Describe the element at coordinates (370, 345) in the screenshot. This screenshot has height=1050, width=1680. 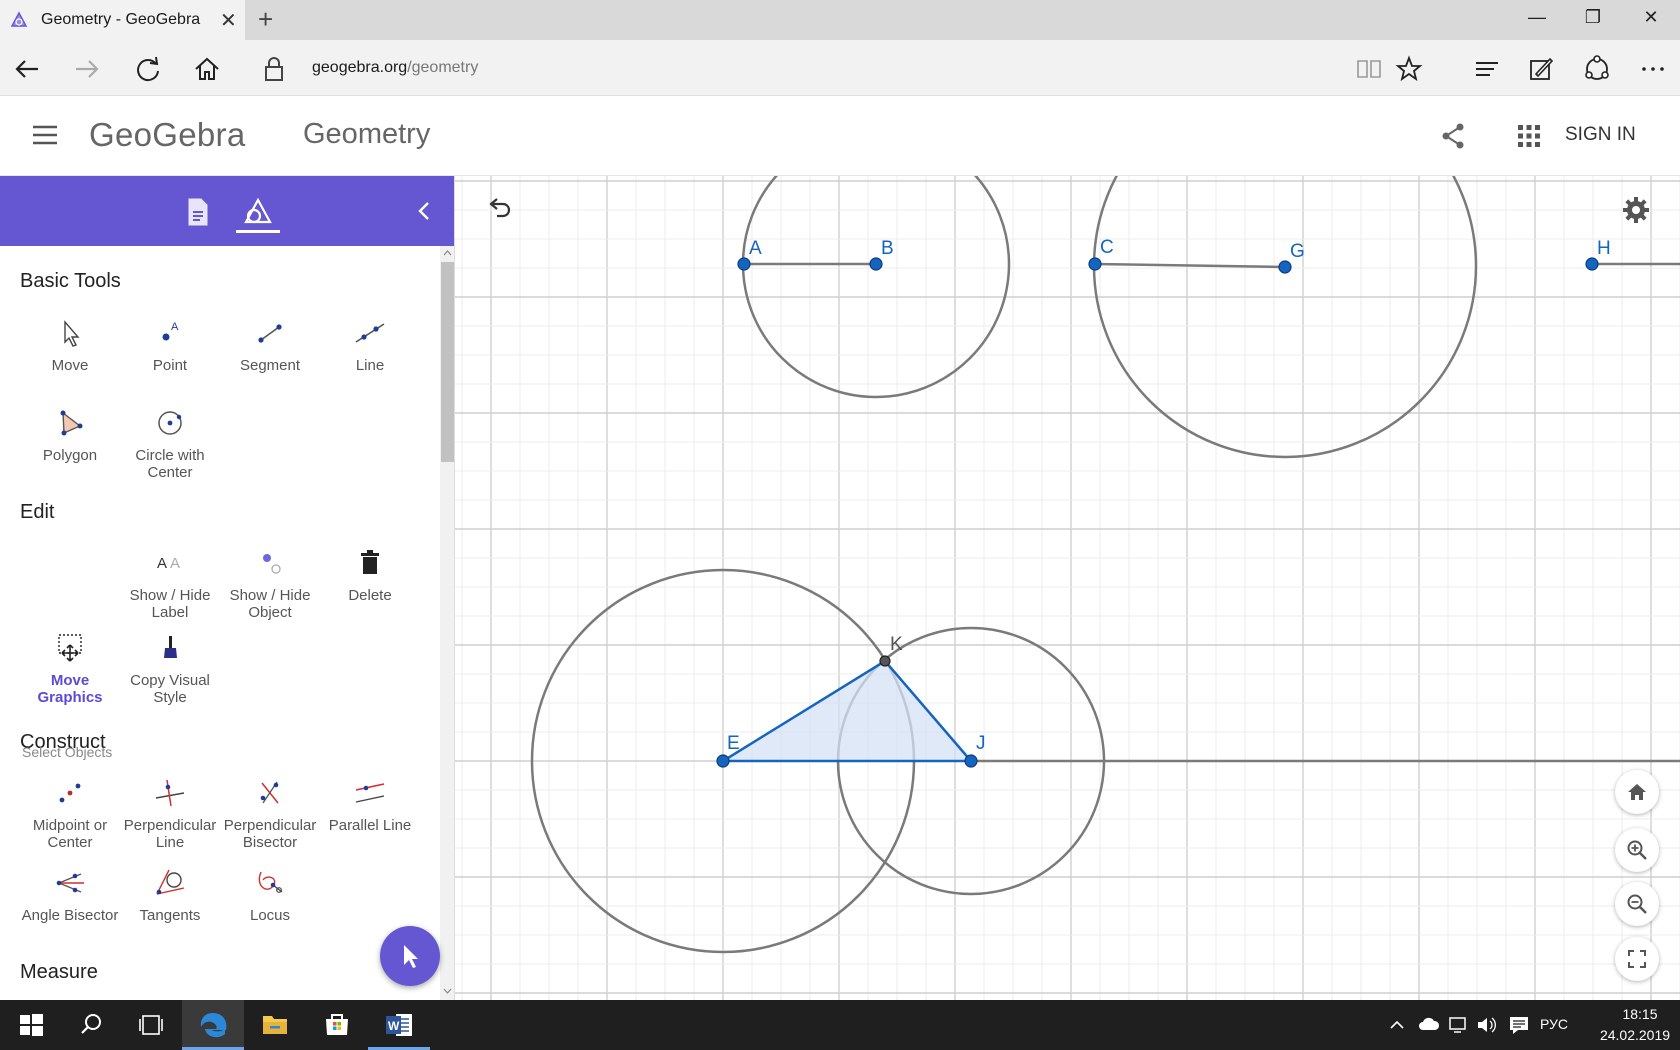
I see `tool-line: Line` at that location.